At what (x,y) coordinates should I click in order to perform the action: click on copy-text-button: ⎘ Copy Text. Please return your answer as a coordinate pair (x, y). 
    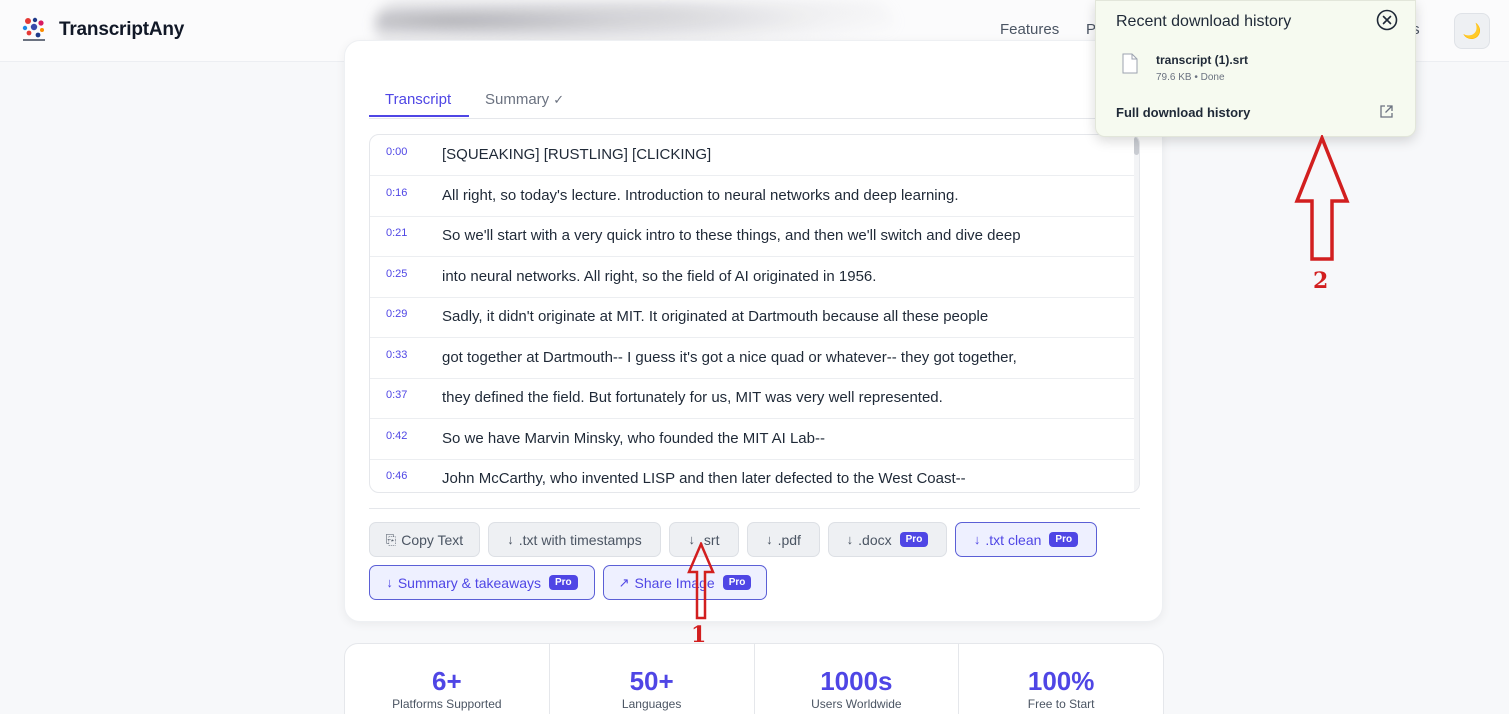
    Looking at the image, I should click on (424, 539).